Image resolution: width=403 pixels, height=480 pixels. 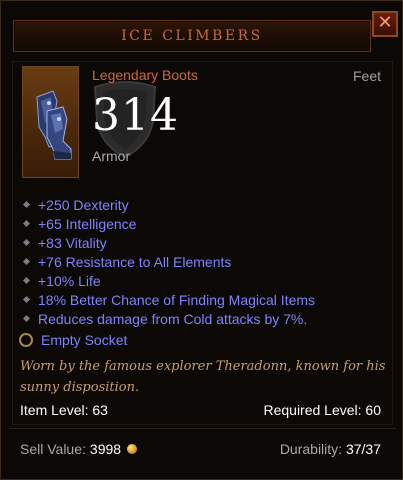 I want to click on durability: Durability: 37/37, so click(x=330, y=449).